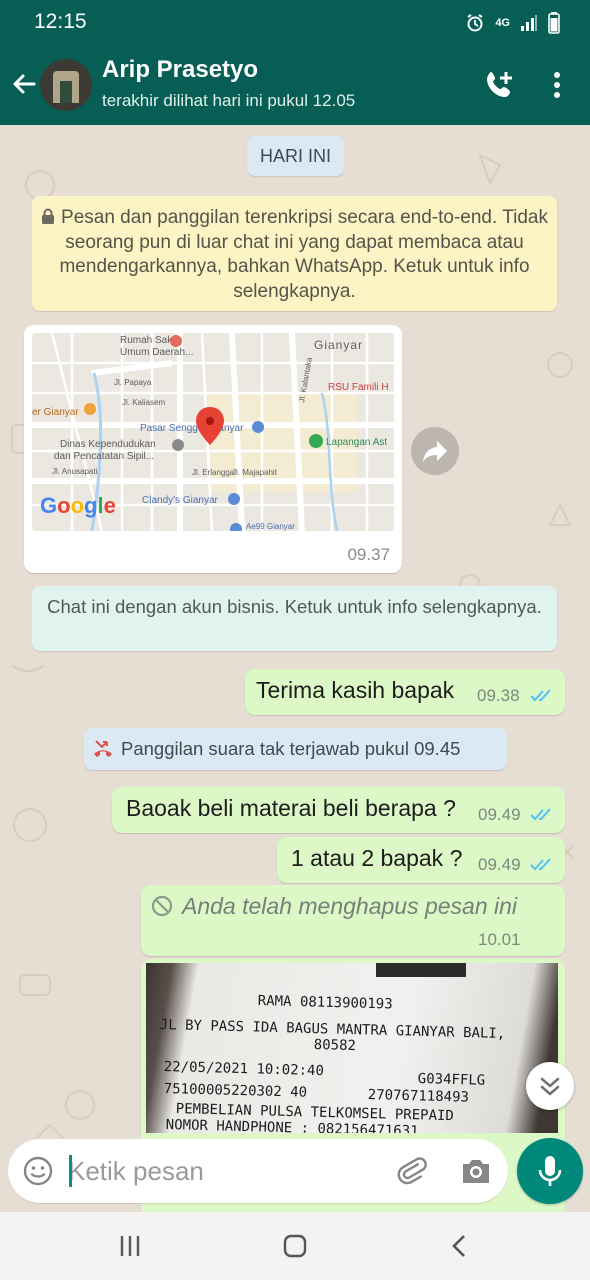 The width and height of the screenshot is (590, 1280). What do you see at coordinates (66, 85) in the screenshot?
I see `avatar` at bounding box center [66, 85].